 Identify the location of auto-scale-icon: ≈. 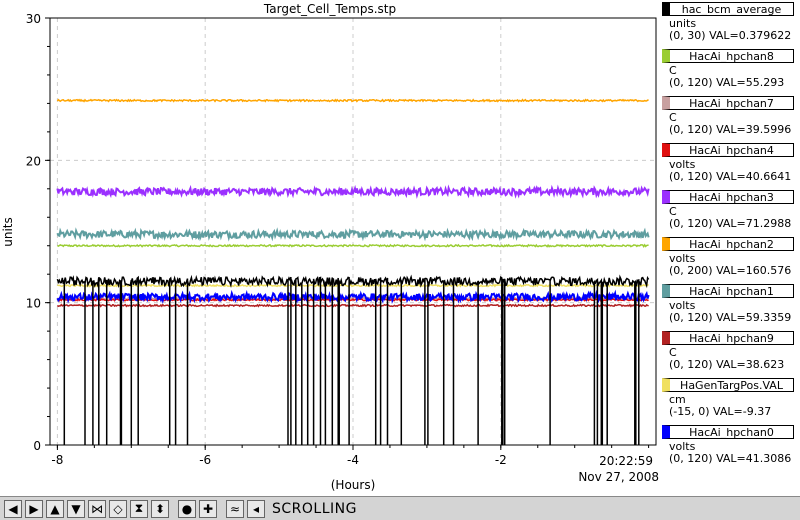
(235, 508).